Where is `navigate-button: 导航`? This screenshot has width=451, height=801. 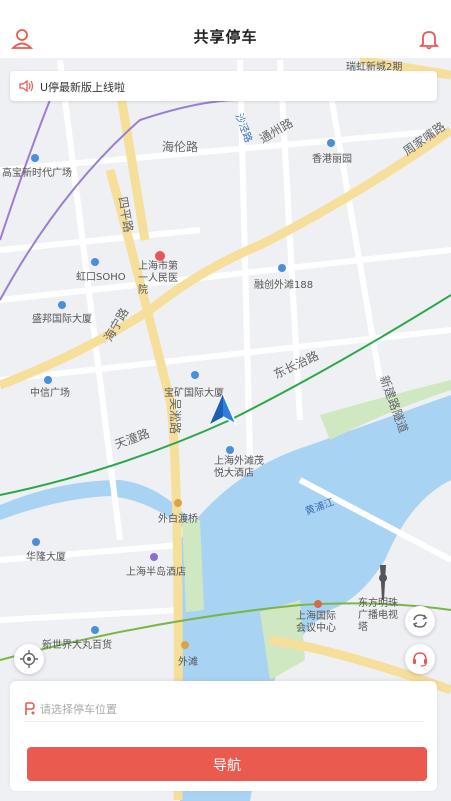
navigate-button: 导航 is located at coordinates (227, 764).